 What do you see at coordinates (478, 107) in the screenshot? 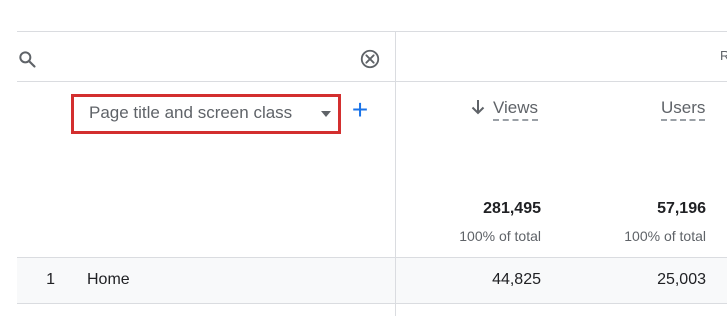
I see `sort-descending-icon` at bounding box center [478, 107].